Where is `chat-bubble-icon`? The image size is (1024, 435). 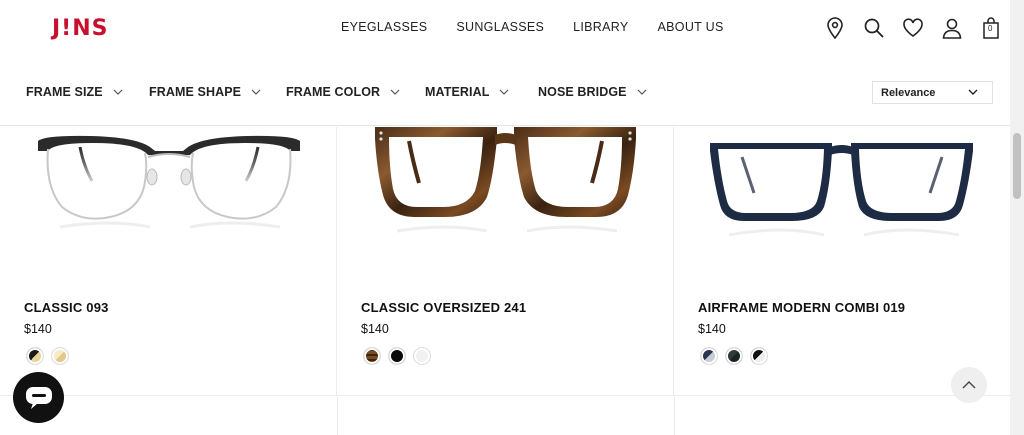 chat-bubble-icon is located at coordinates (38, 397).